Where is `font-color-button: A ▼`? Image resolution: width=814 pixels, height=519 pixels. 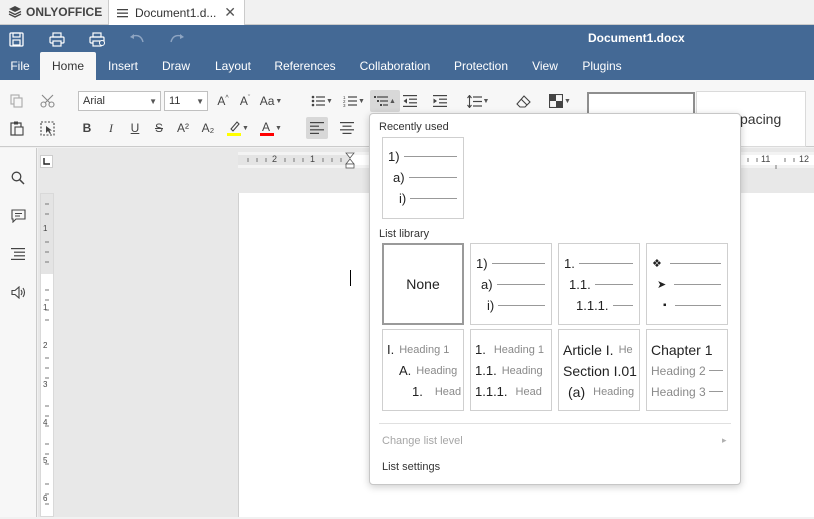 font-color-button: A ▼ is located at coordinates (271, 128).